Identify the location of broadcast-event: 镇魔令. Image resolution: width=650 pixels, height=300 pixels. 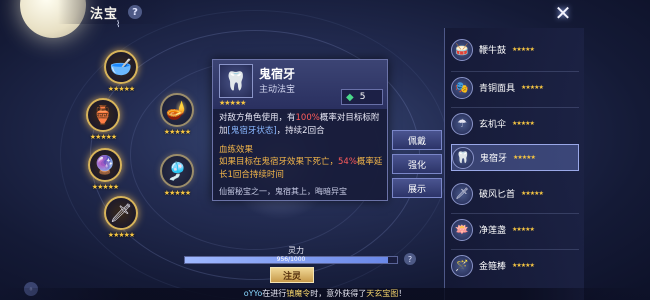
(298, 293).